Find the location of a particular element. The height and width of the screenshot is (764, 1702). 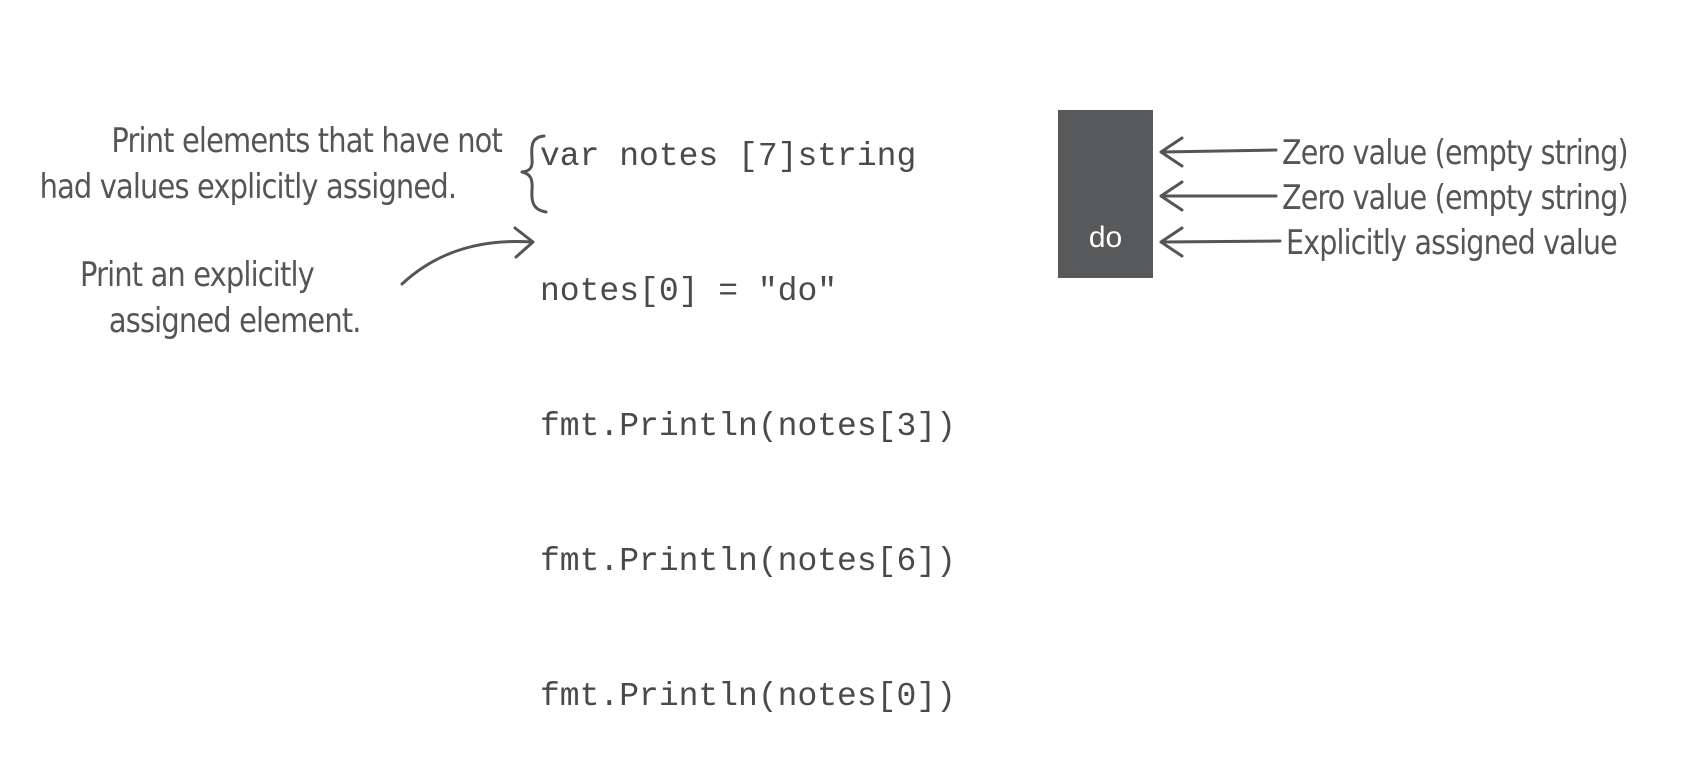

annotation-strokes is located at coordinates (841, 210).